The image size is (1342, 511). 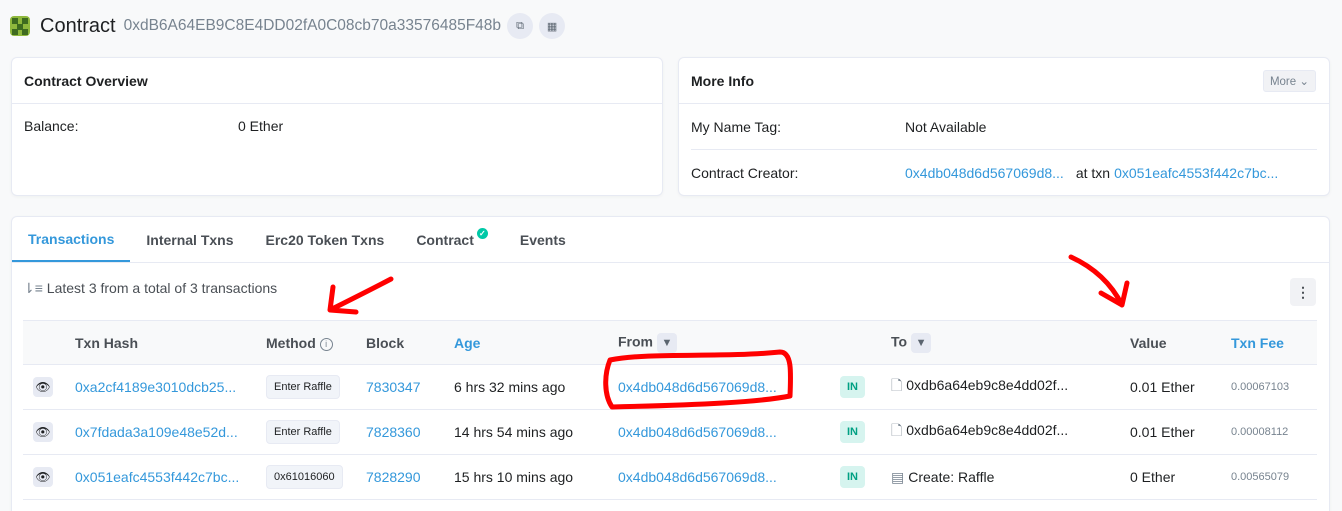 What do you see at coordinates (1010, 343) in the screenshot?
I see `col-to: To ▼` at bounding box center [1010, 343].